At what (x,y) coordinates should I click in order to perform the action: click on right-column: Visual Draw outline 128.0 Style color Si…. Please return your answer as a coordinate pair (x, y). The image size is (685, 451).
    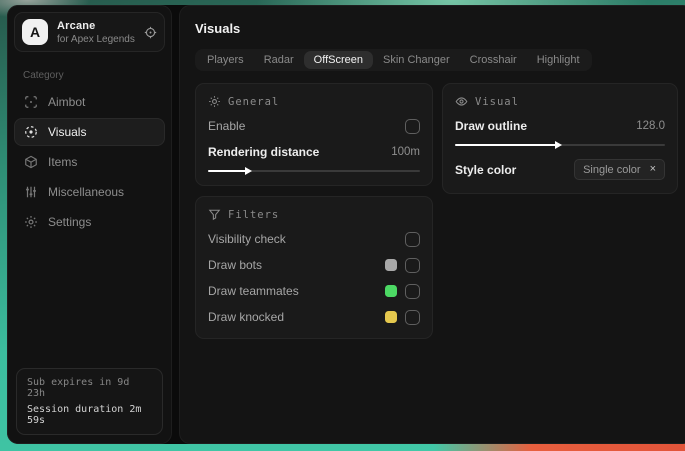
    Looking at the image, I should click on (560, 138).